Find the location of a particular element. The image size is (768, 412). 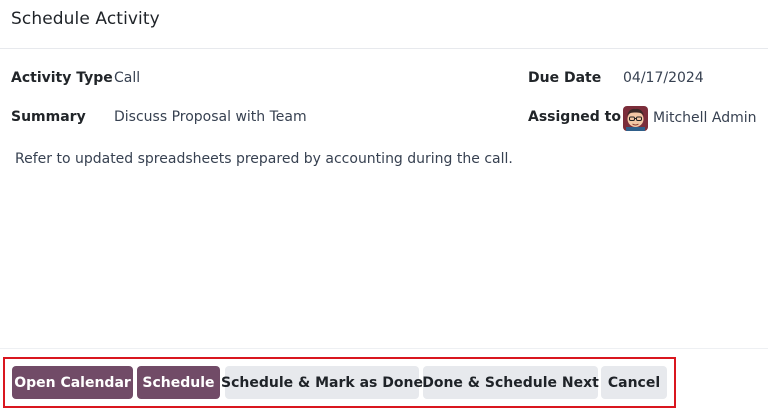

schedule-mark-done-button: Schedule & Mark as Done is located at coordinates (322, 382).